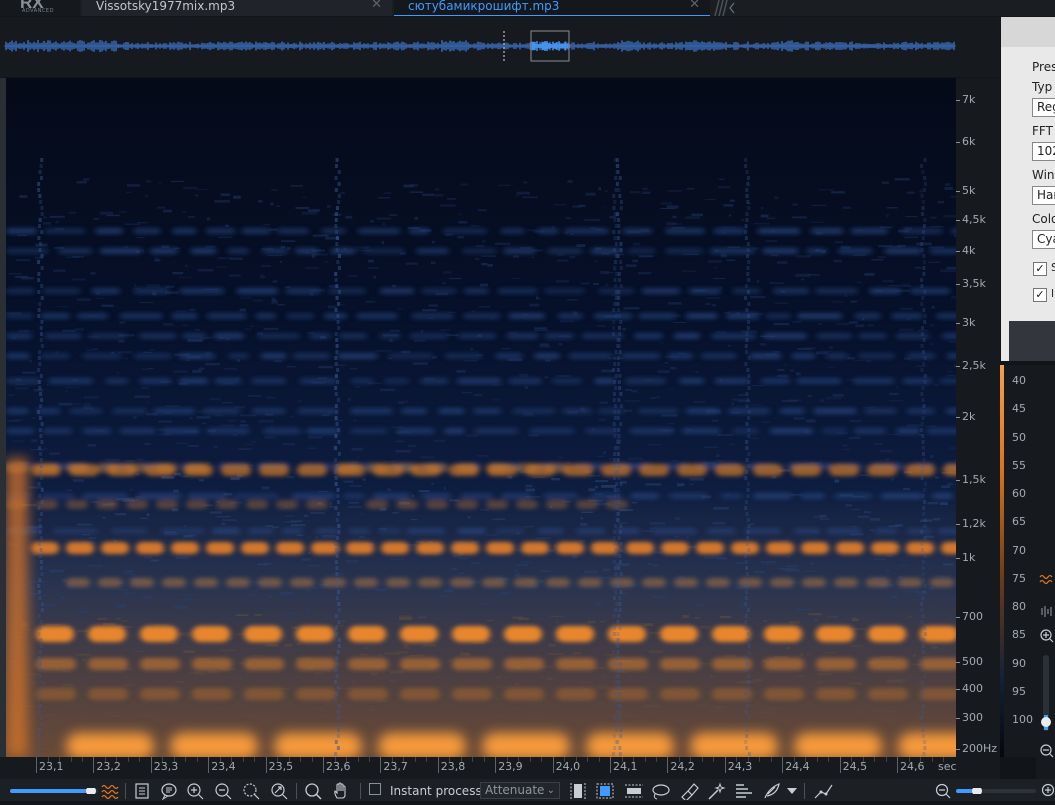  Describe the element at coordinates (341, 791) in the screenshot. I see `hand-tool-icon` at that location.